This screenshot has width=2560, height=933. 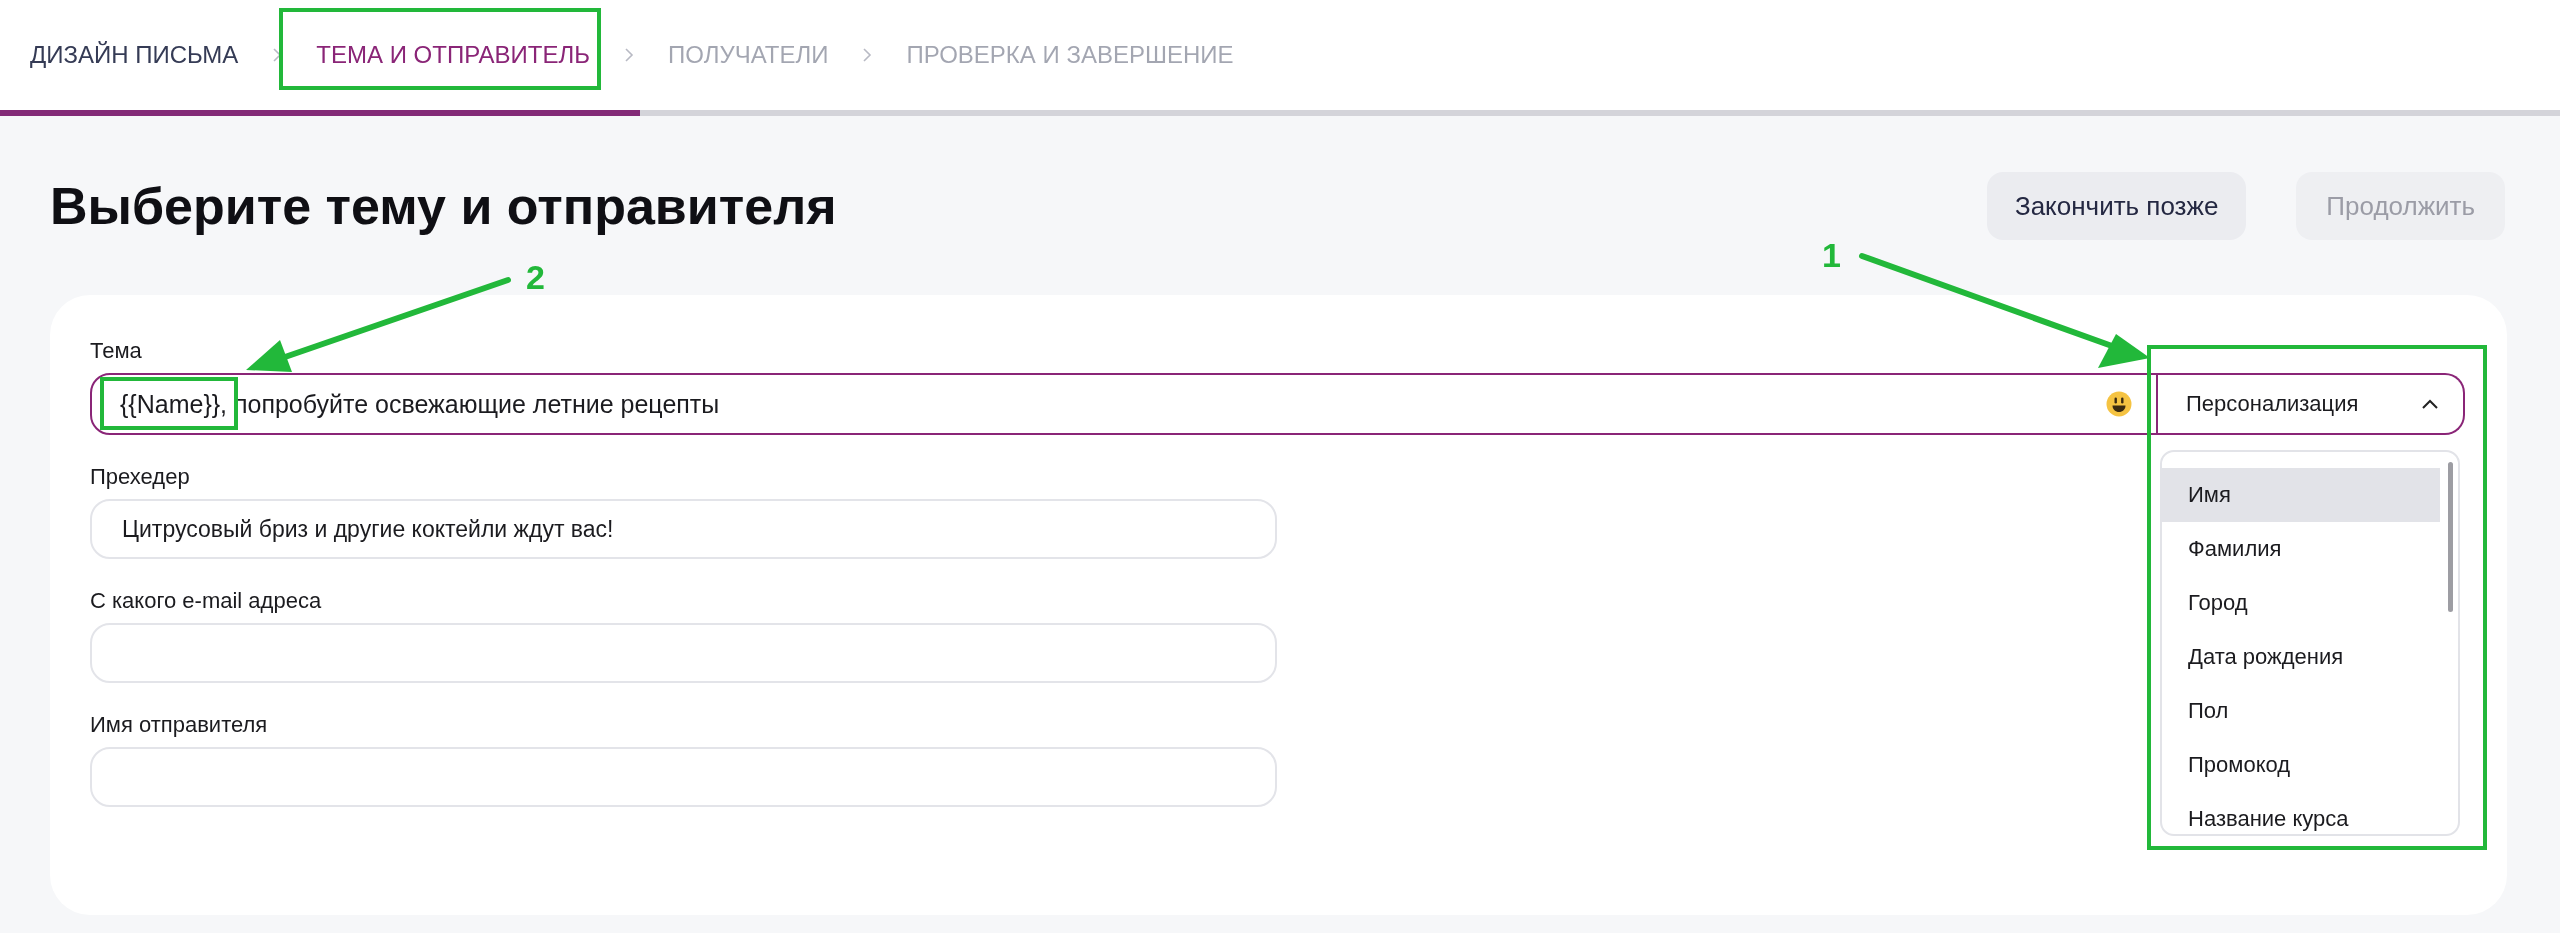 I want to click on field-label: С какого e-mail адреса, so click(x=206, y=601).